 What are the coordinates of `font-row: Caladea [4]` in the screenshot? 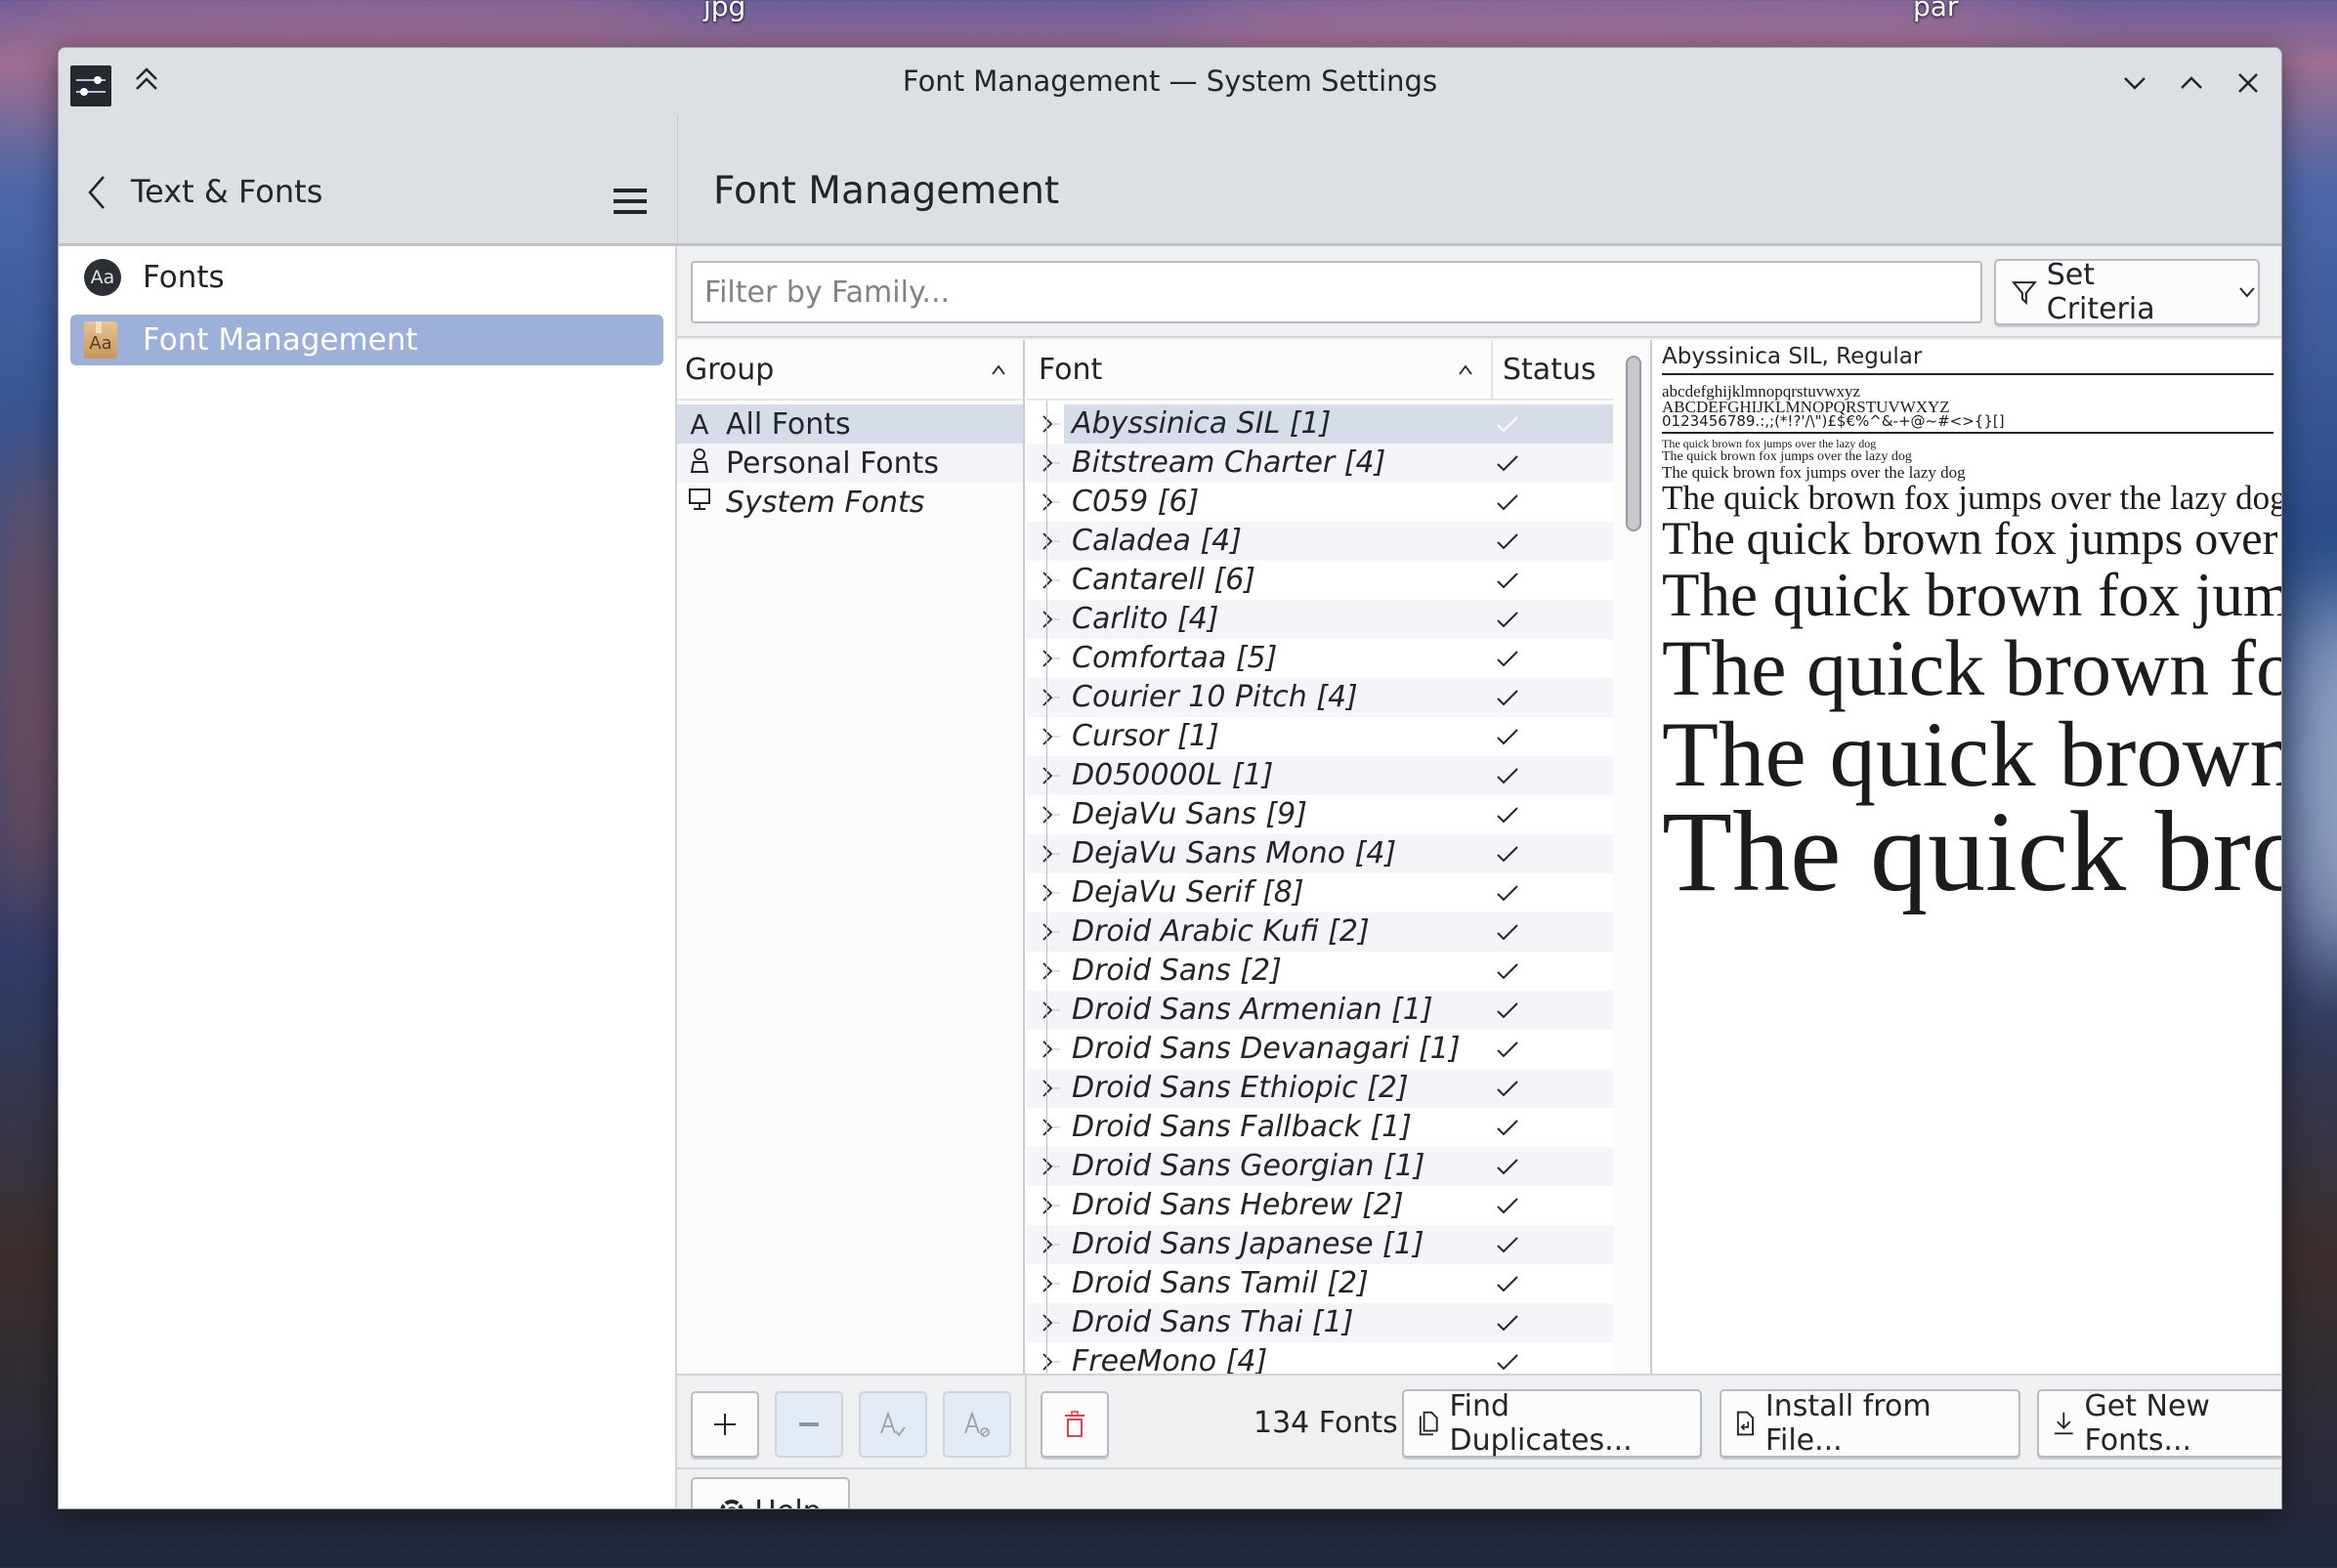 It's located at (1320, 541).